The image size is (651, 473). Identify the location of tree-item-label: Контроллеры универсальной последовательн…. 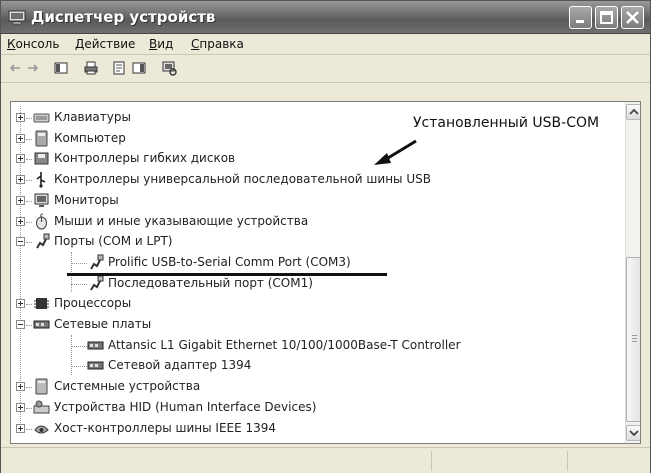
(242, 179).